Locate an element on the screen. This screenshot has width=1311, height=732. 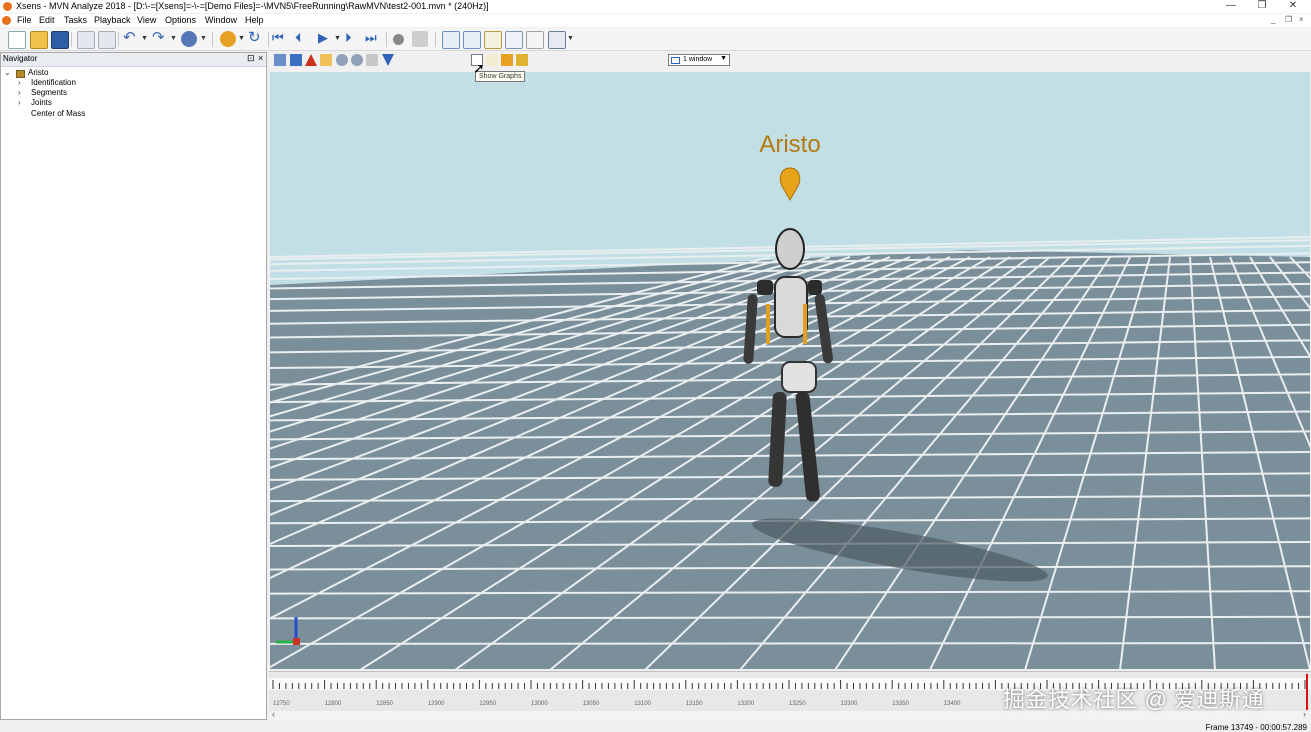
menu-window: Window is located at coordinates (221, 20).